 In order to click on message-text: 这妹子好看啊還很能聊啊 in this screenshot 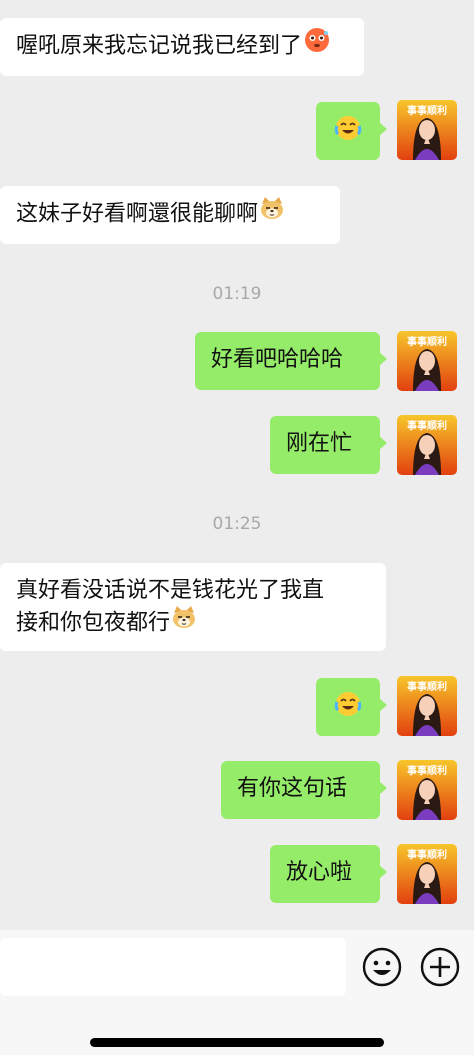, I will do `click(137, 214)`.